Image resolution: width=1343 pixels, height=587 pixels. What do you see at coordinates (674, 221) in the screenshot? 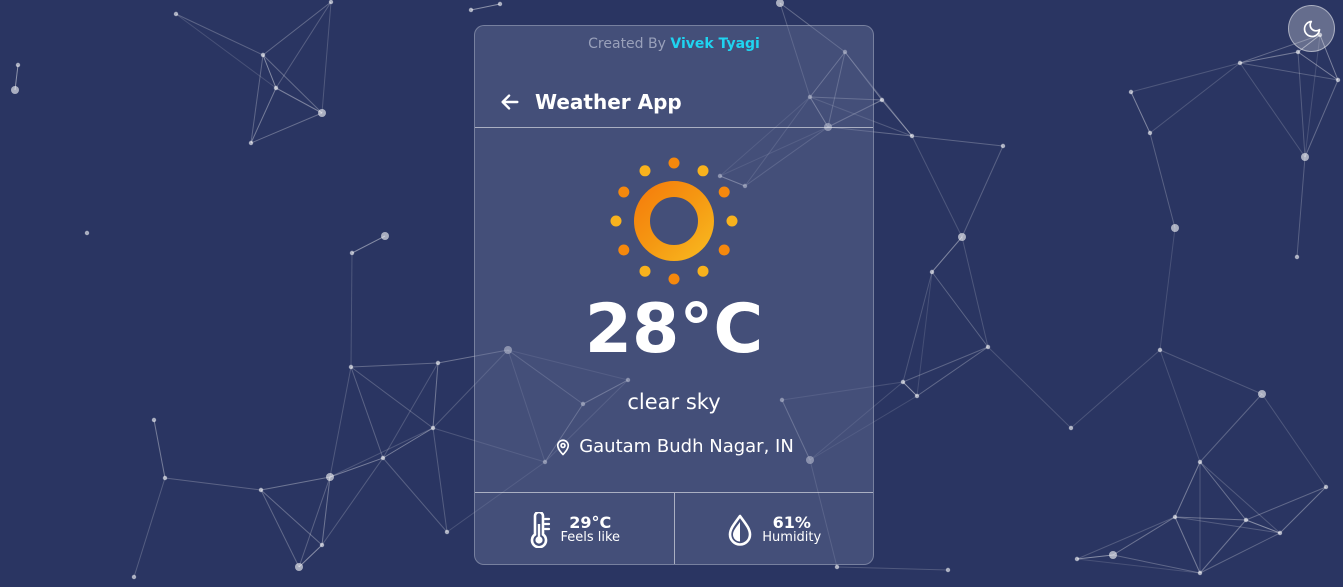
I see `sun-icon` at bounding box center [674, 221].